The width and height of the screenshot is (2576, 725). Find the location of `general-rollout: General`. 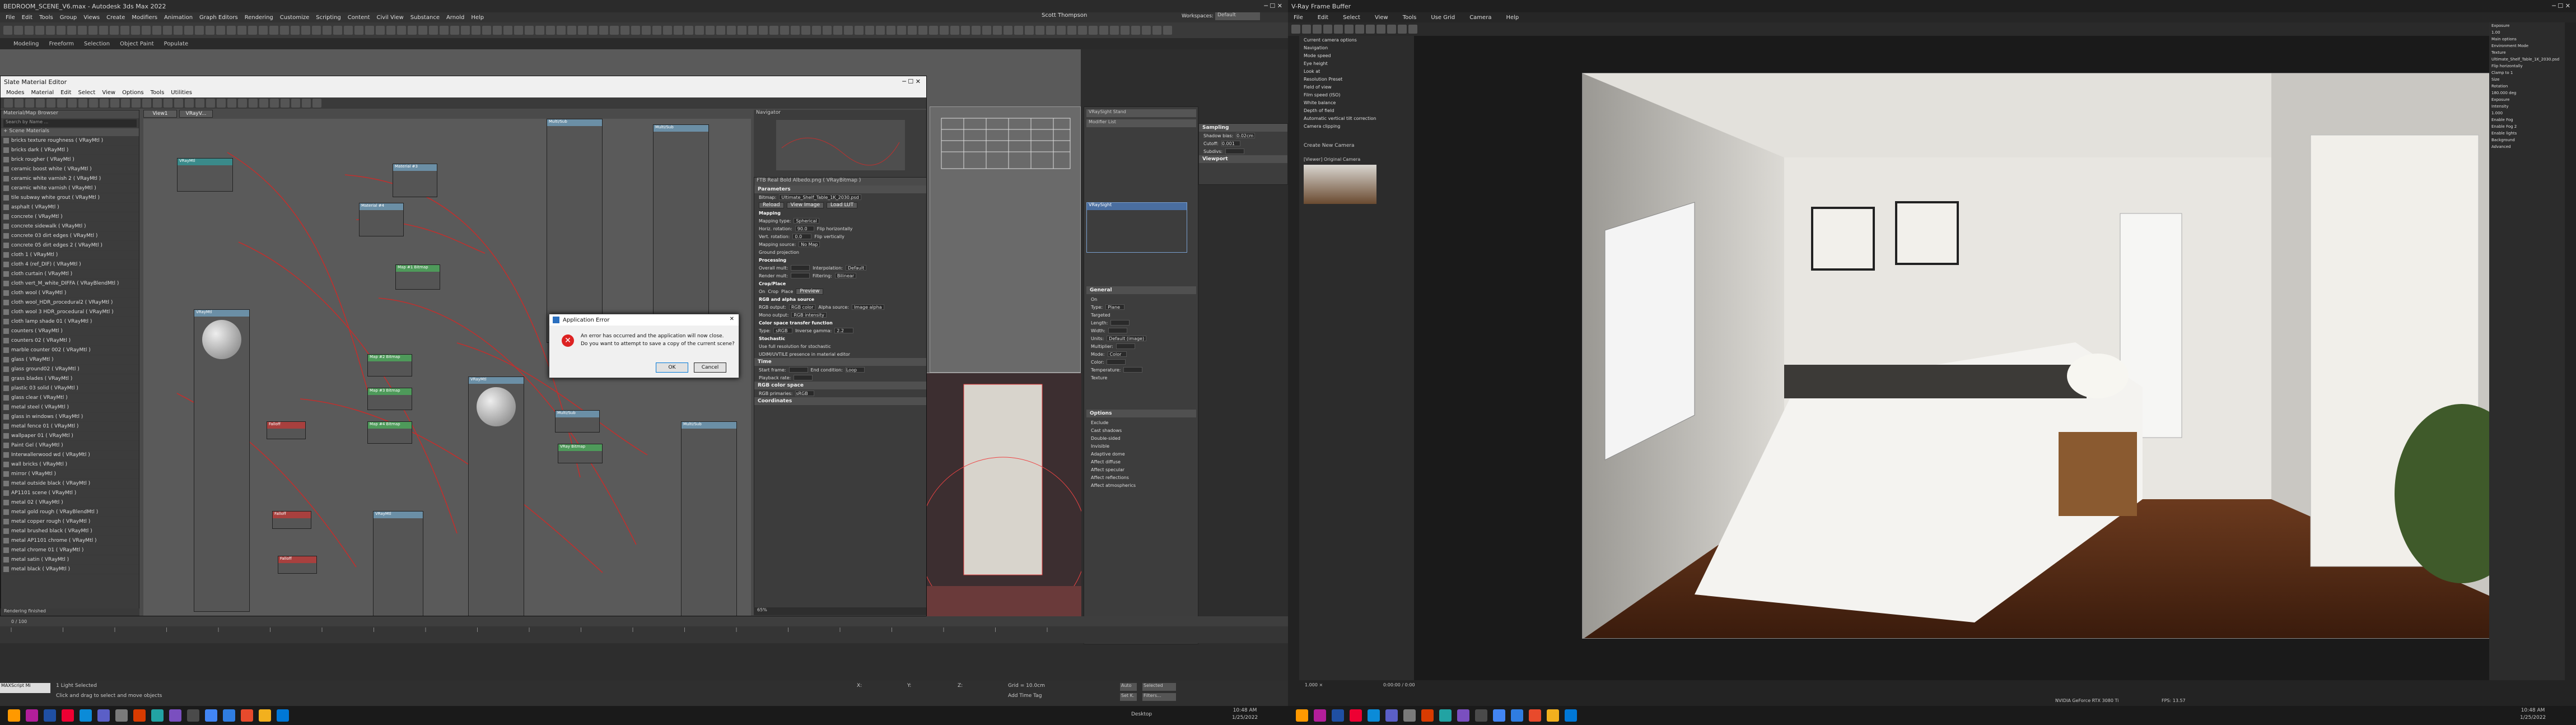

general-rollout: General is located at coordinates (1141, 290).